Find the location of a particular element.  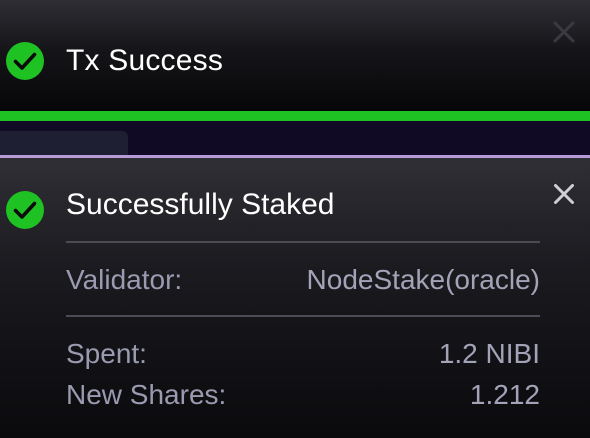

spent-label: Spent: is located at coordinates (106, 353).